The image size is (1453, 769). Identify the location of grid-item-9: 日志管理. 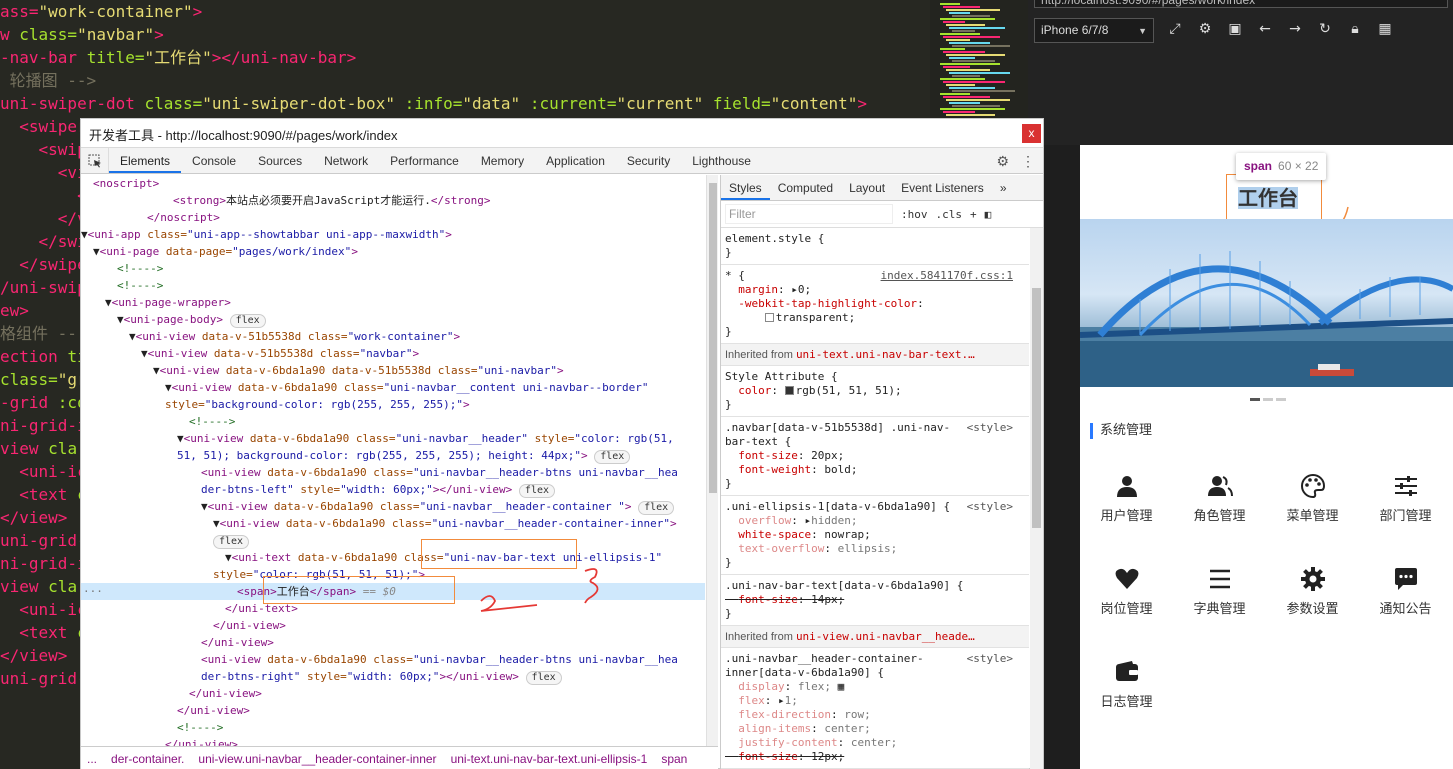
(1126, 691).